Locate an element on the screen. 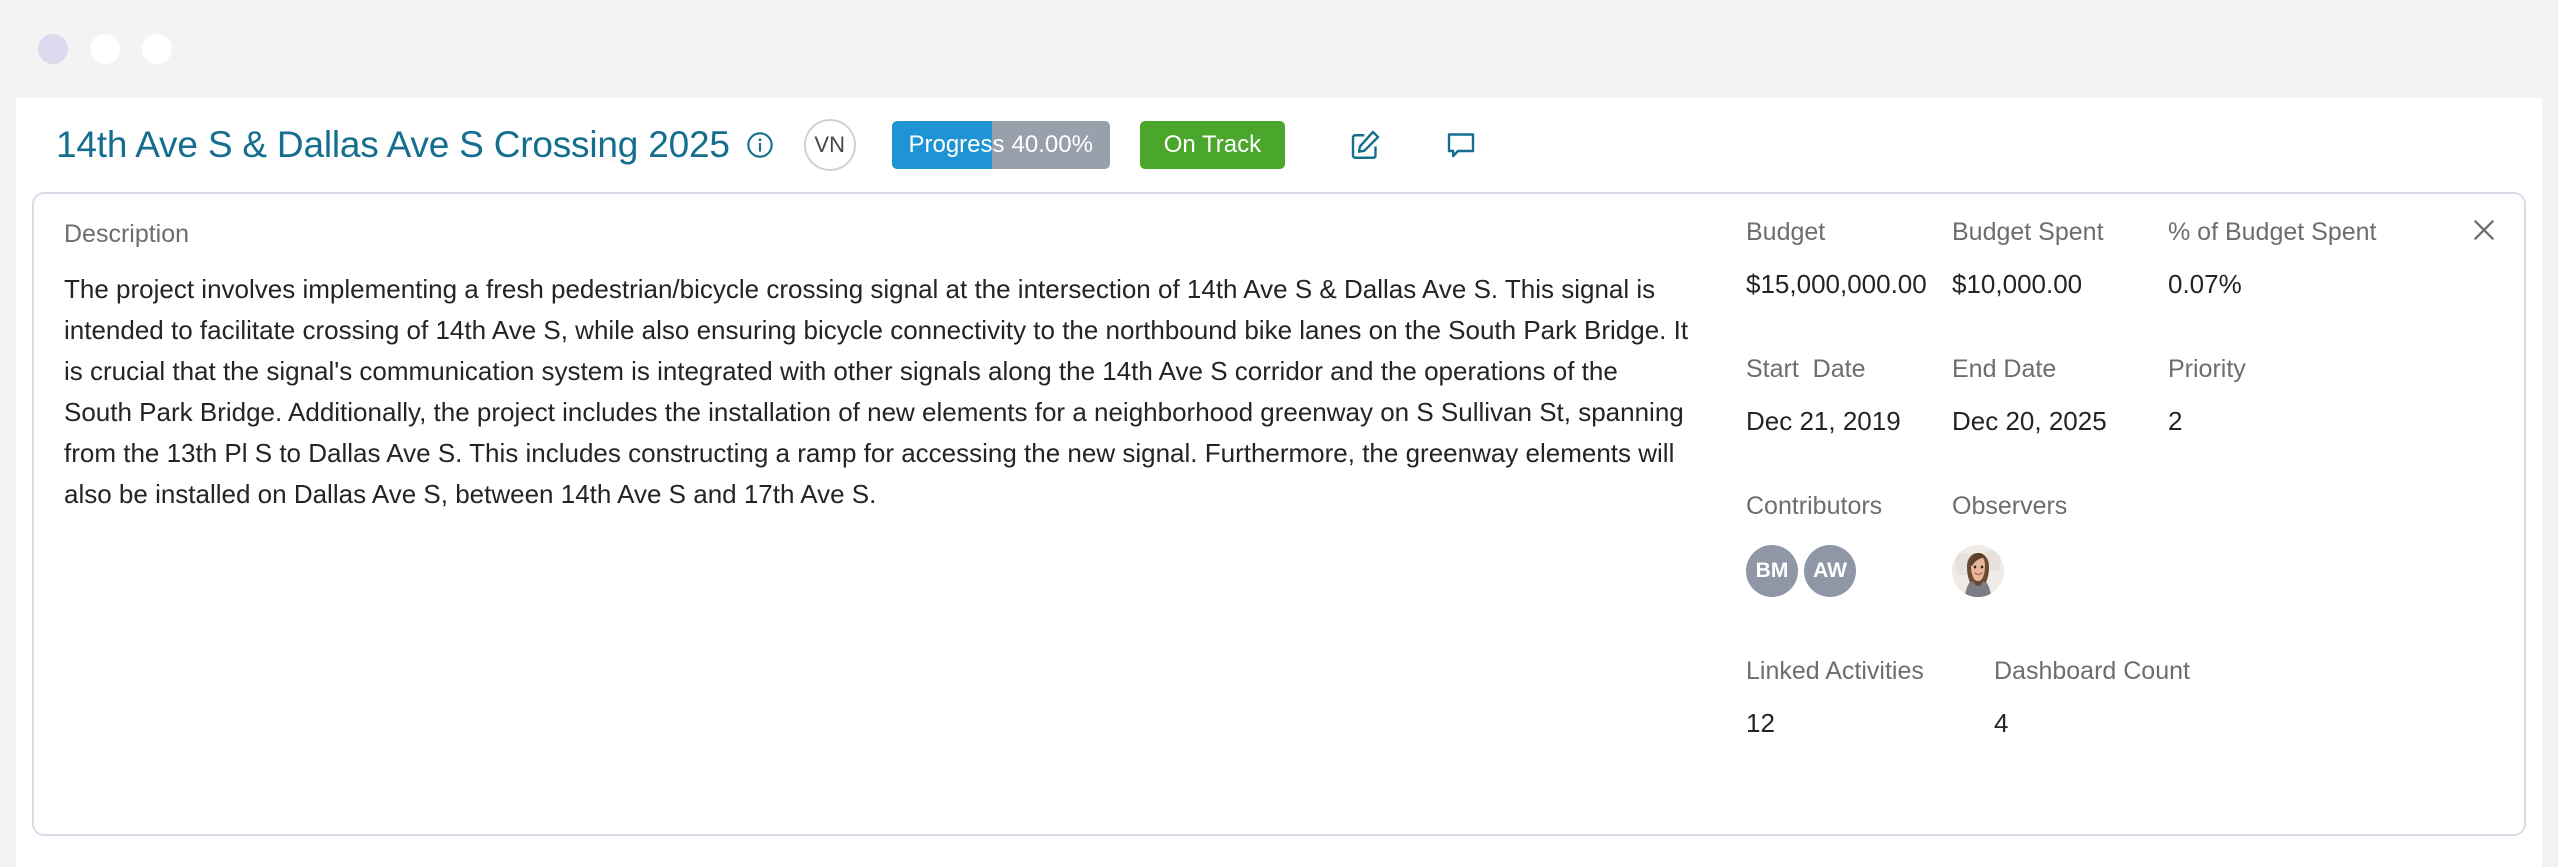 The width and height of the screenshot is (2558, 867). progress-bar-labels: Progress 40.00% is located at coordinates (1001, 145).